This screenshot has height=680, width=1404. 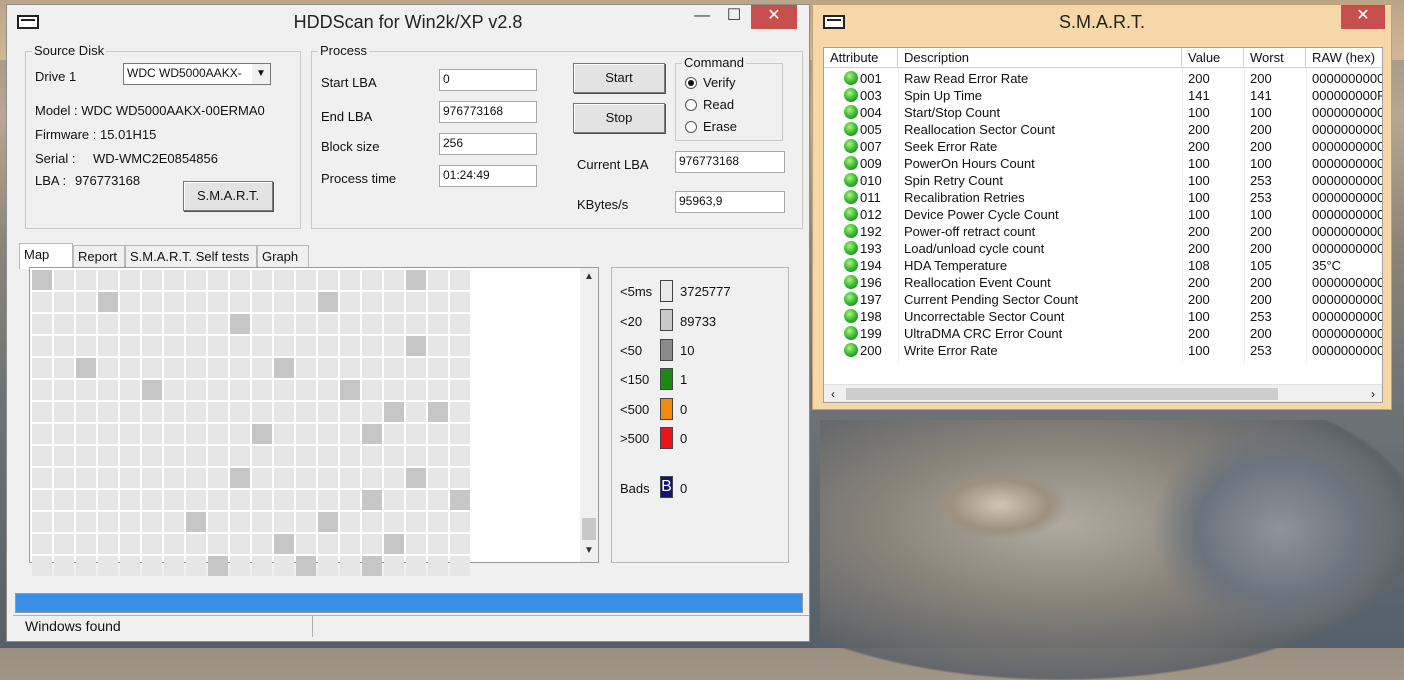 What do you see at coordinates (1103, 95) in the screenshot?
I see `table-row: 003 Spin Up Time 141 141 000000000F` at bounding box center [1103, 95].